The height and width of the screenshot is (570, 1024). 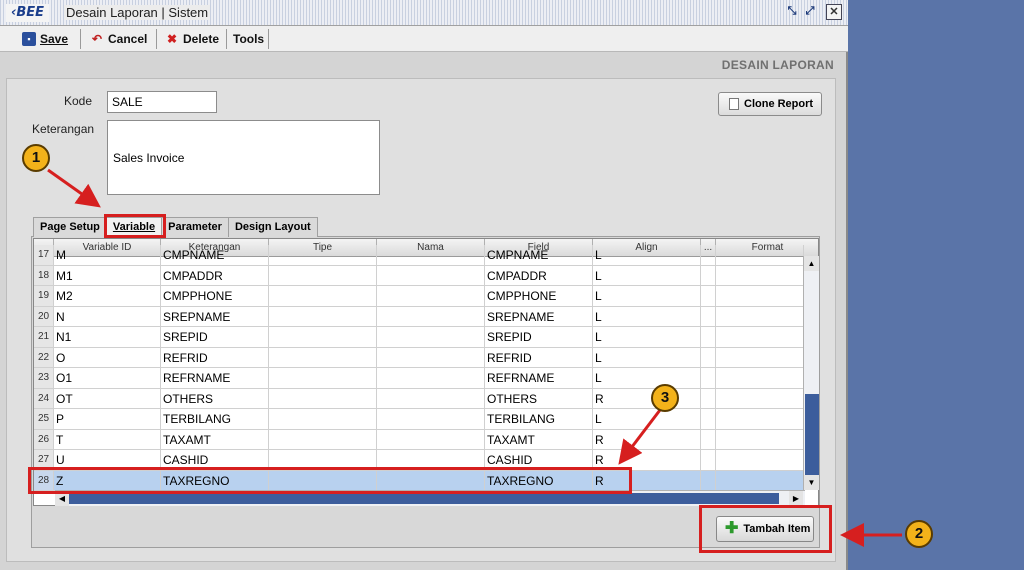 I want to click on table-row: 25 P TERBILANG TERBILANG L, so click(x=419, y=419).